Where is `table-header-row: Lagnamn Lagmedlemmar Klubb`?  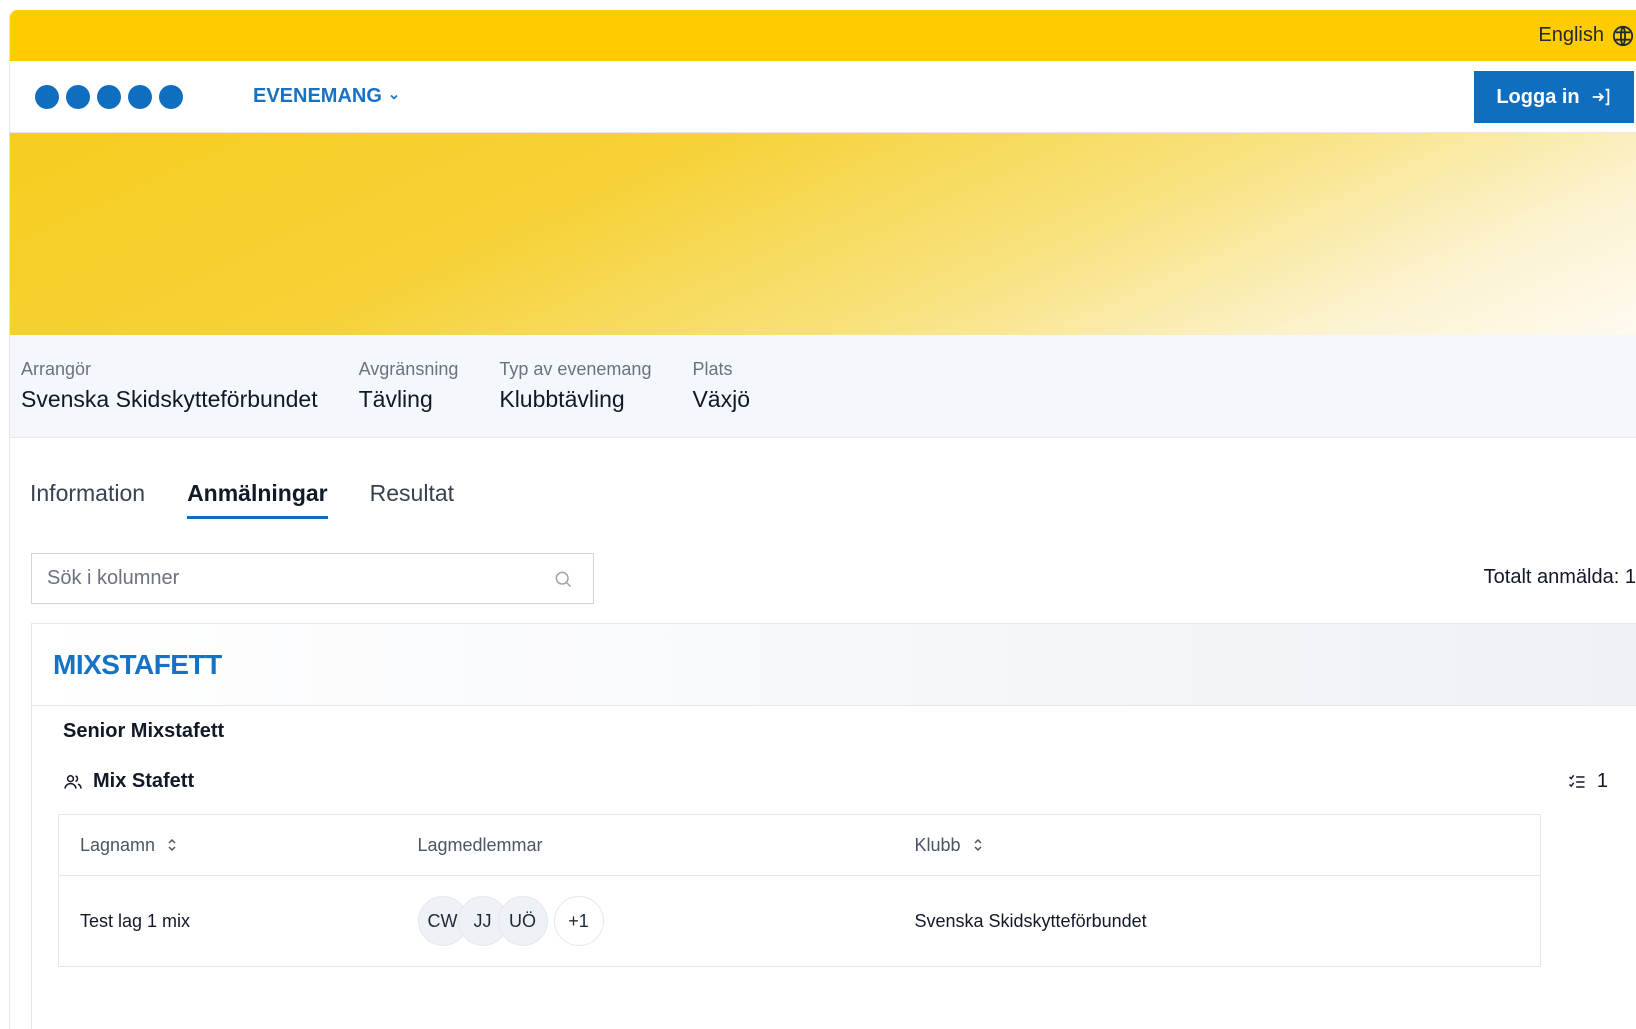
table-header-row: Lagnamn Lagmedlemmar Klubb is located at coordinates (799, 845).